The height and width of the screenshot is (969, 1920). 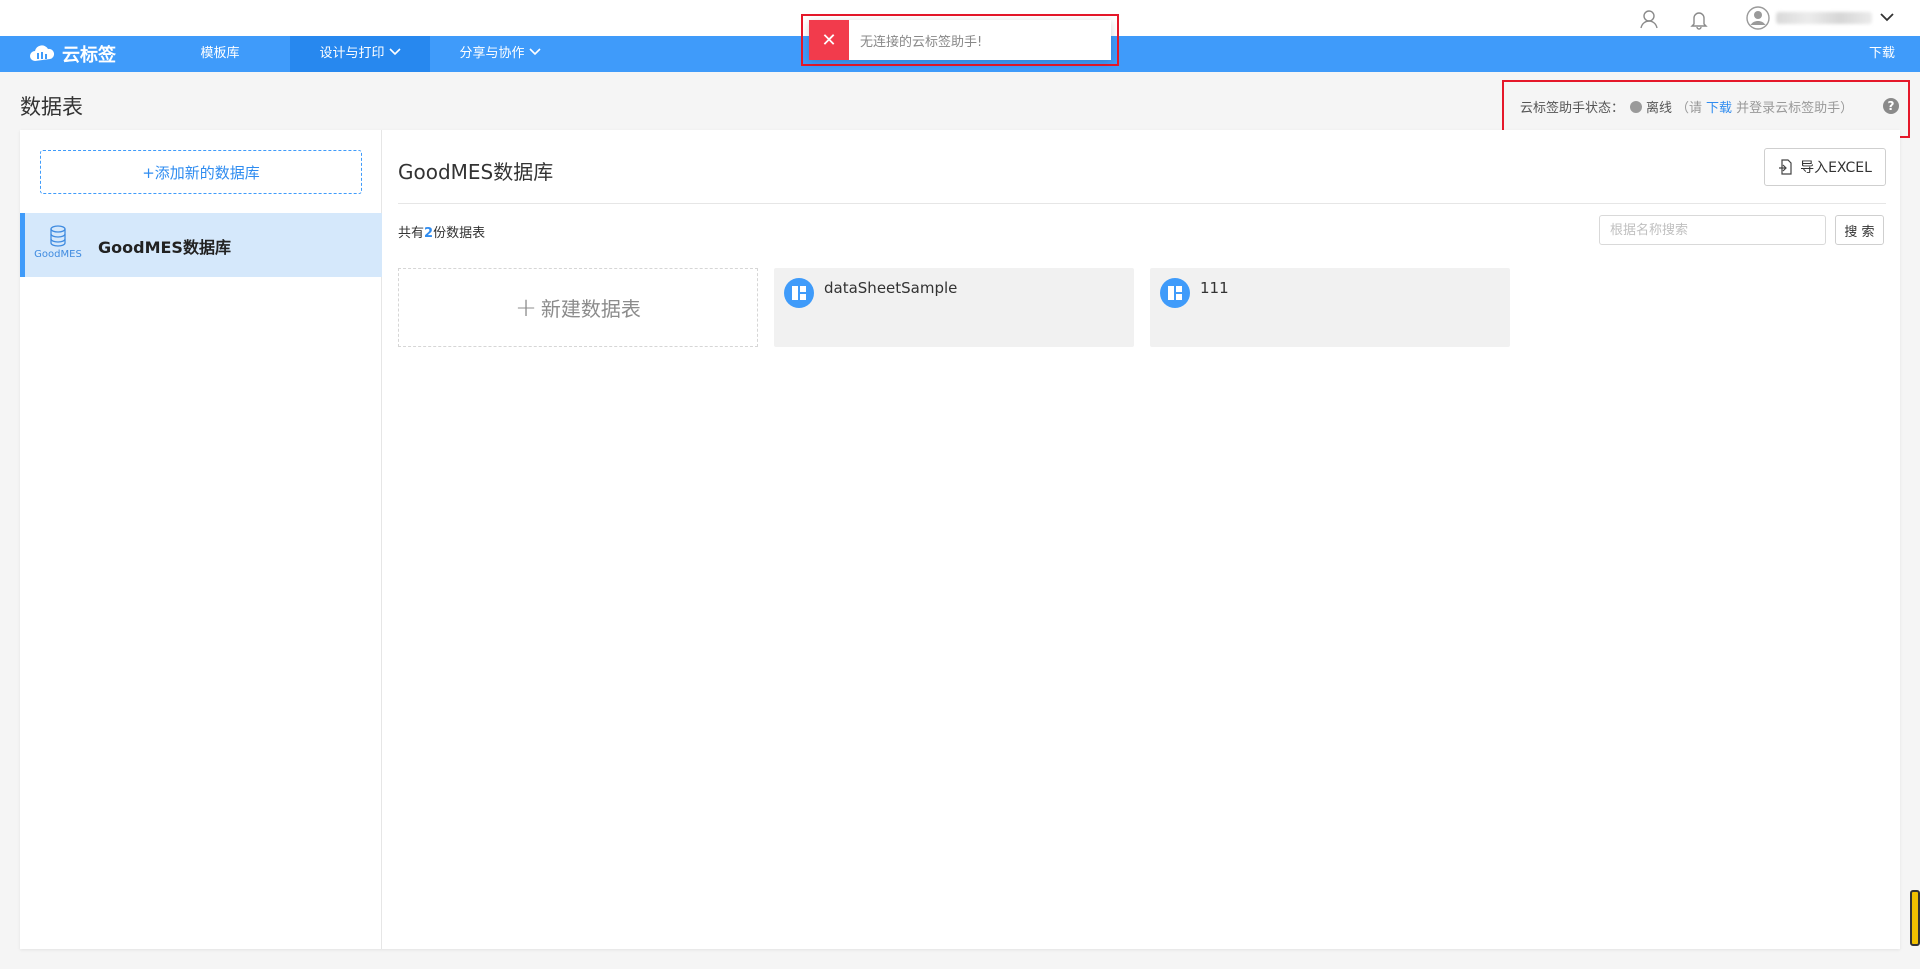 I want to click on count-suffix: 份数据表, so click(x=459, y=233).